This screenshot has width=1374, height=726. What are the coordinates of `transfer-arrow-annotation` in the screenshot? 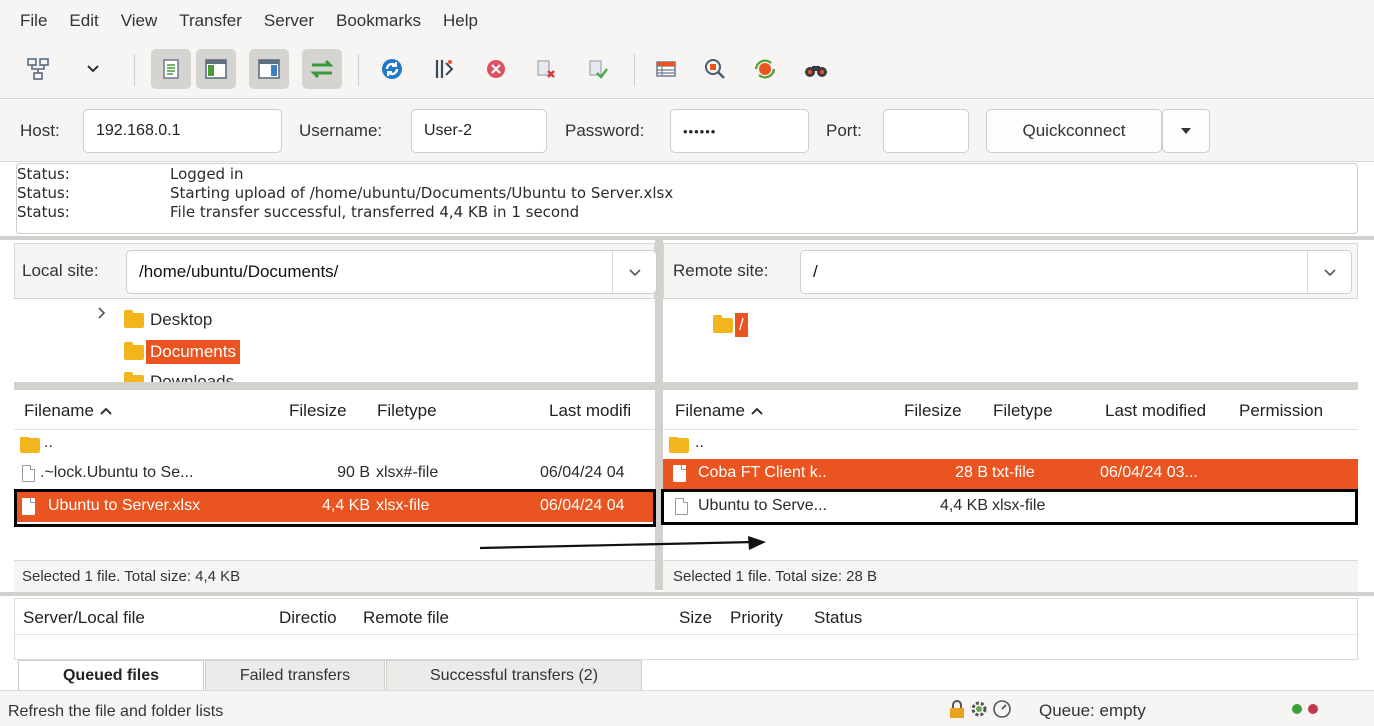 It's located at (622, 543).